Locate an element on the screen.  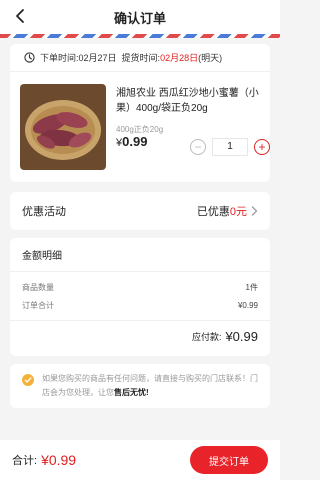
payable-label: 应付款: is located at coordinates (206, 336).